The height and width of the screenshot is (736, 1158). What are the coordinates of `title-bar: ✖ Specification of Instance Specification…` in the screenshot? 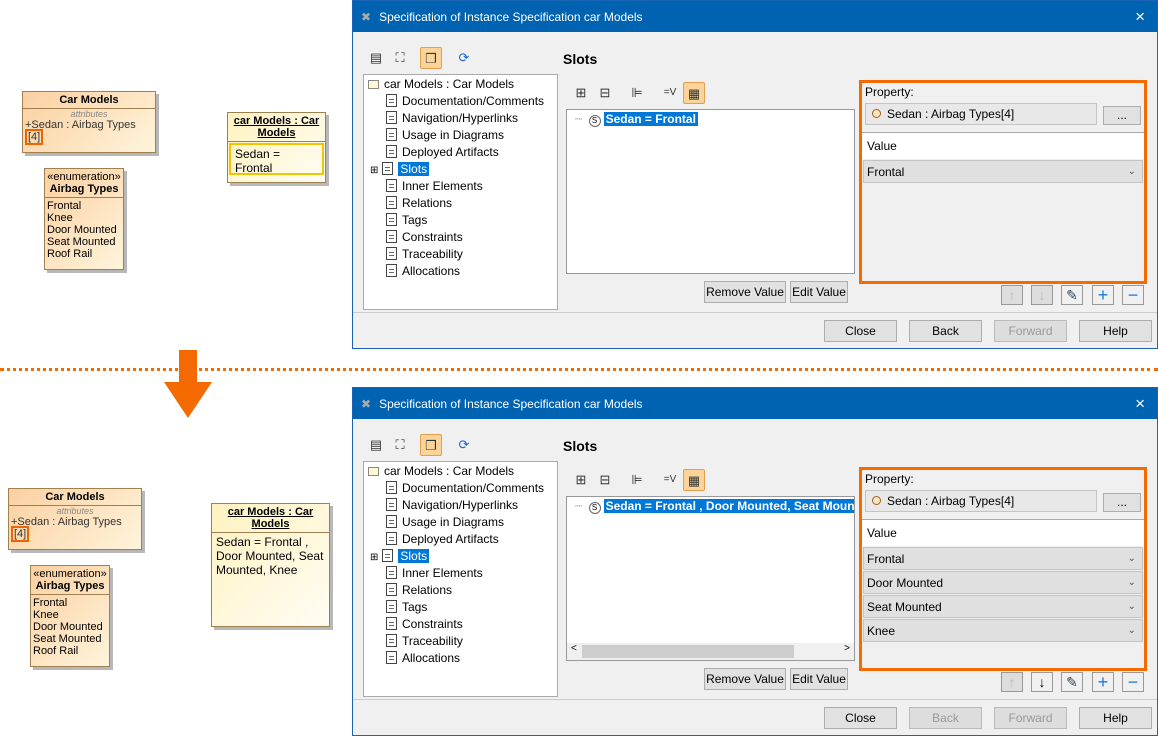 It's located at (755, 16).